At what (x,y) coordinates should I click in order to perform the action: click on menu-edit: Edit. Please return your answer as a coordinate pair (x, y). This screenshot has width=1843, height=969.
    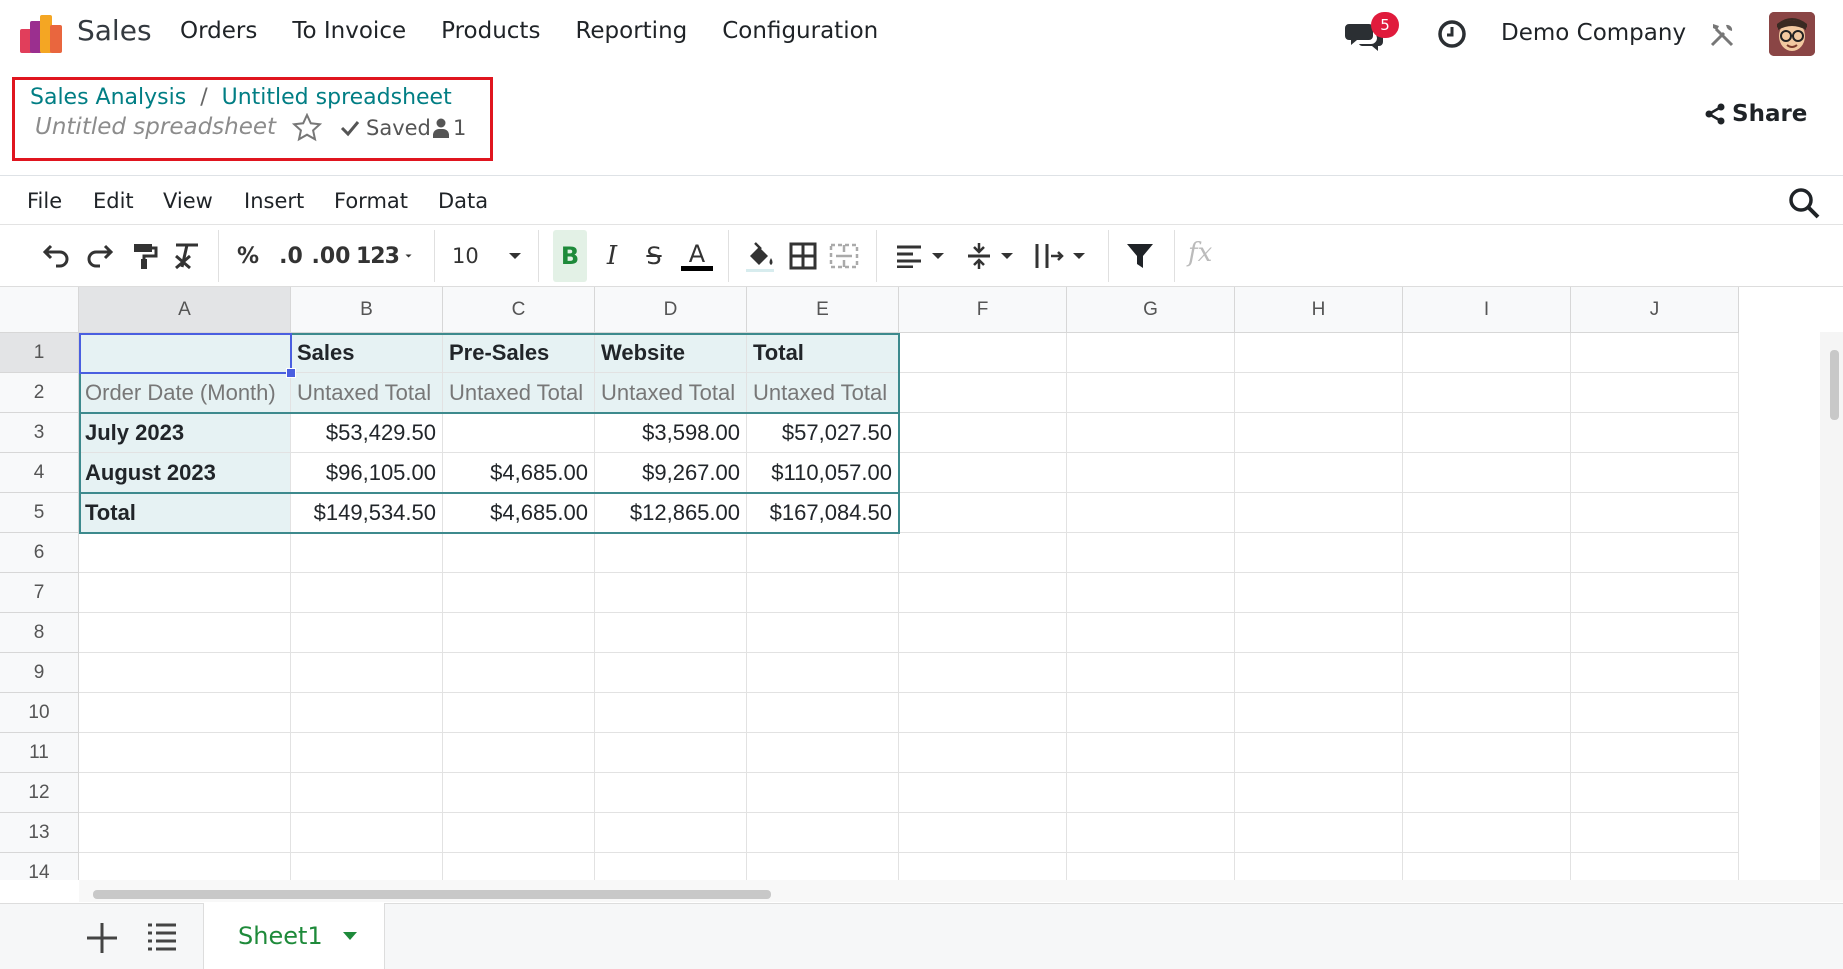
    Looking at the image, I should click on (113, 201).